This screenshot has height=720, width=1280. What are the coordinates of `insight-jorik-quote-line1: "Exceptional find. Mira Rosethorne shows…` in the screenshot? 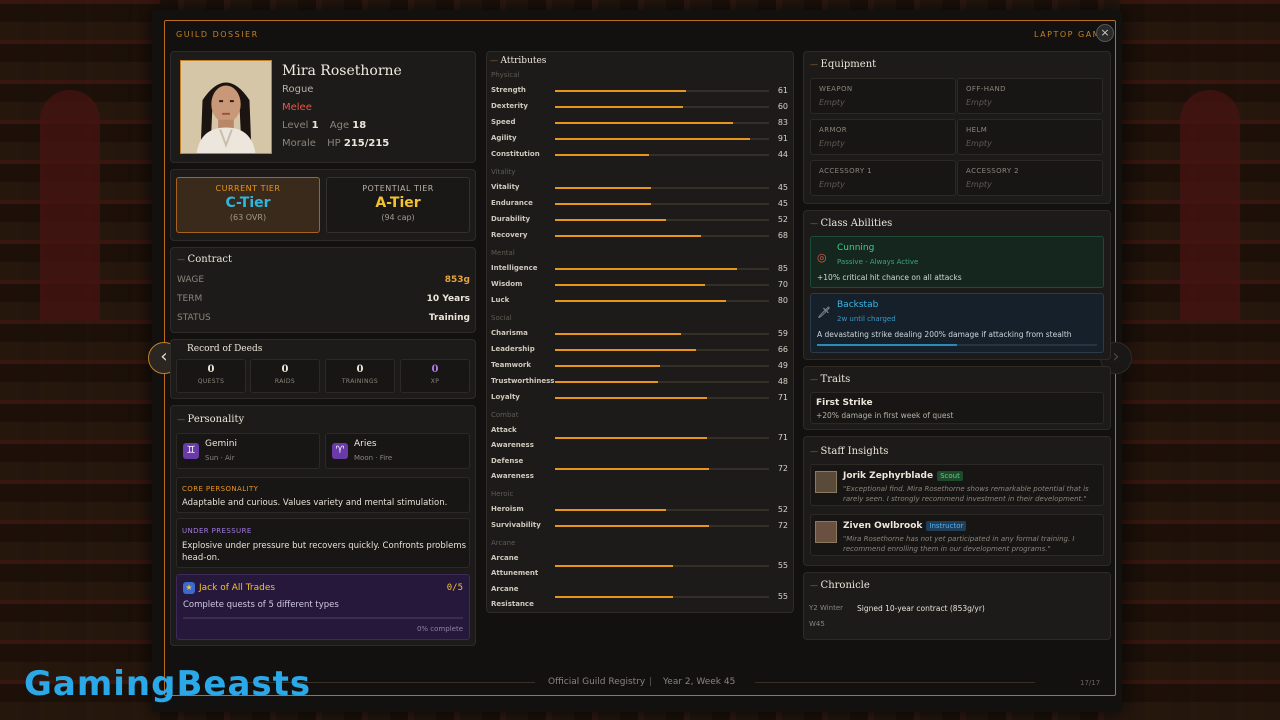 It's located at (966, 489).